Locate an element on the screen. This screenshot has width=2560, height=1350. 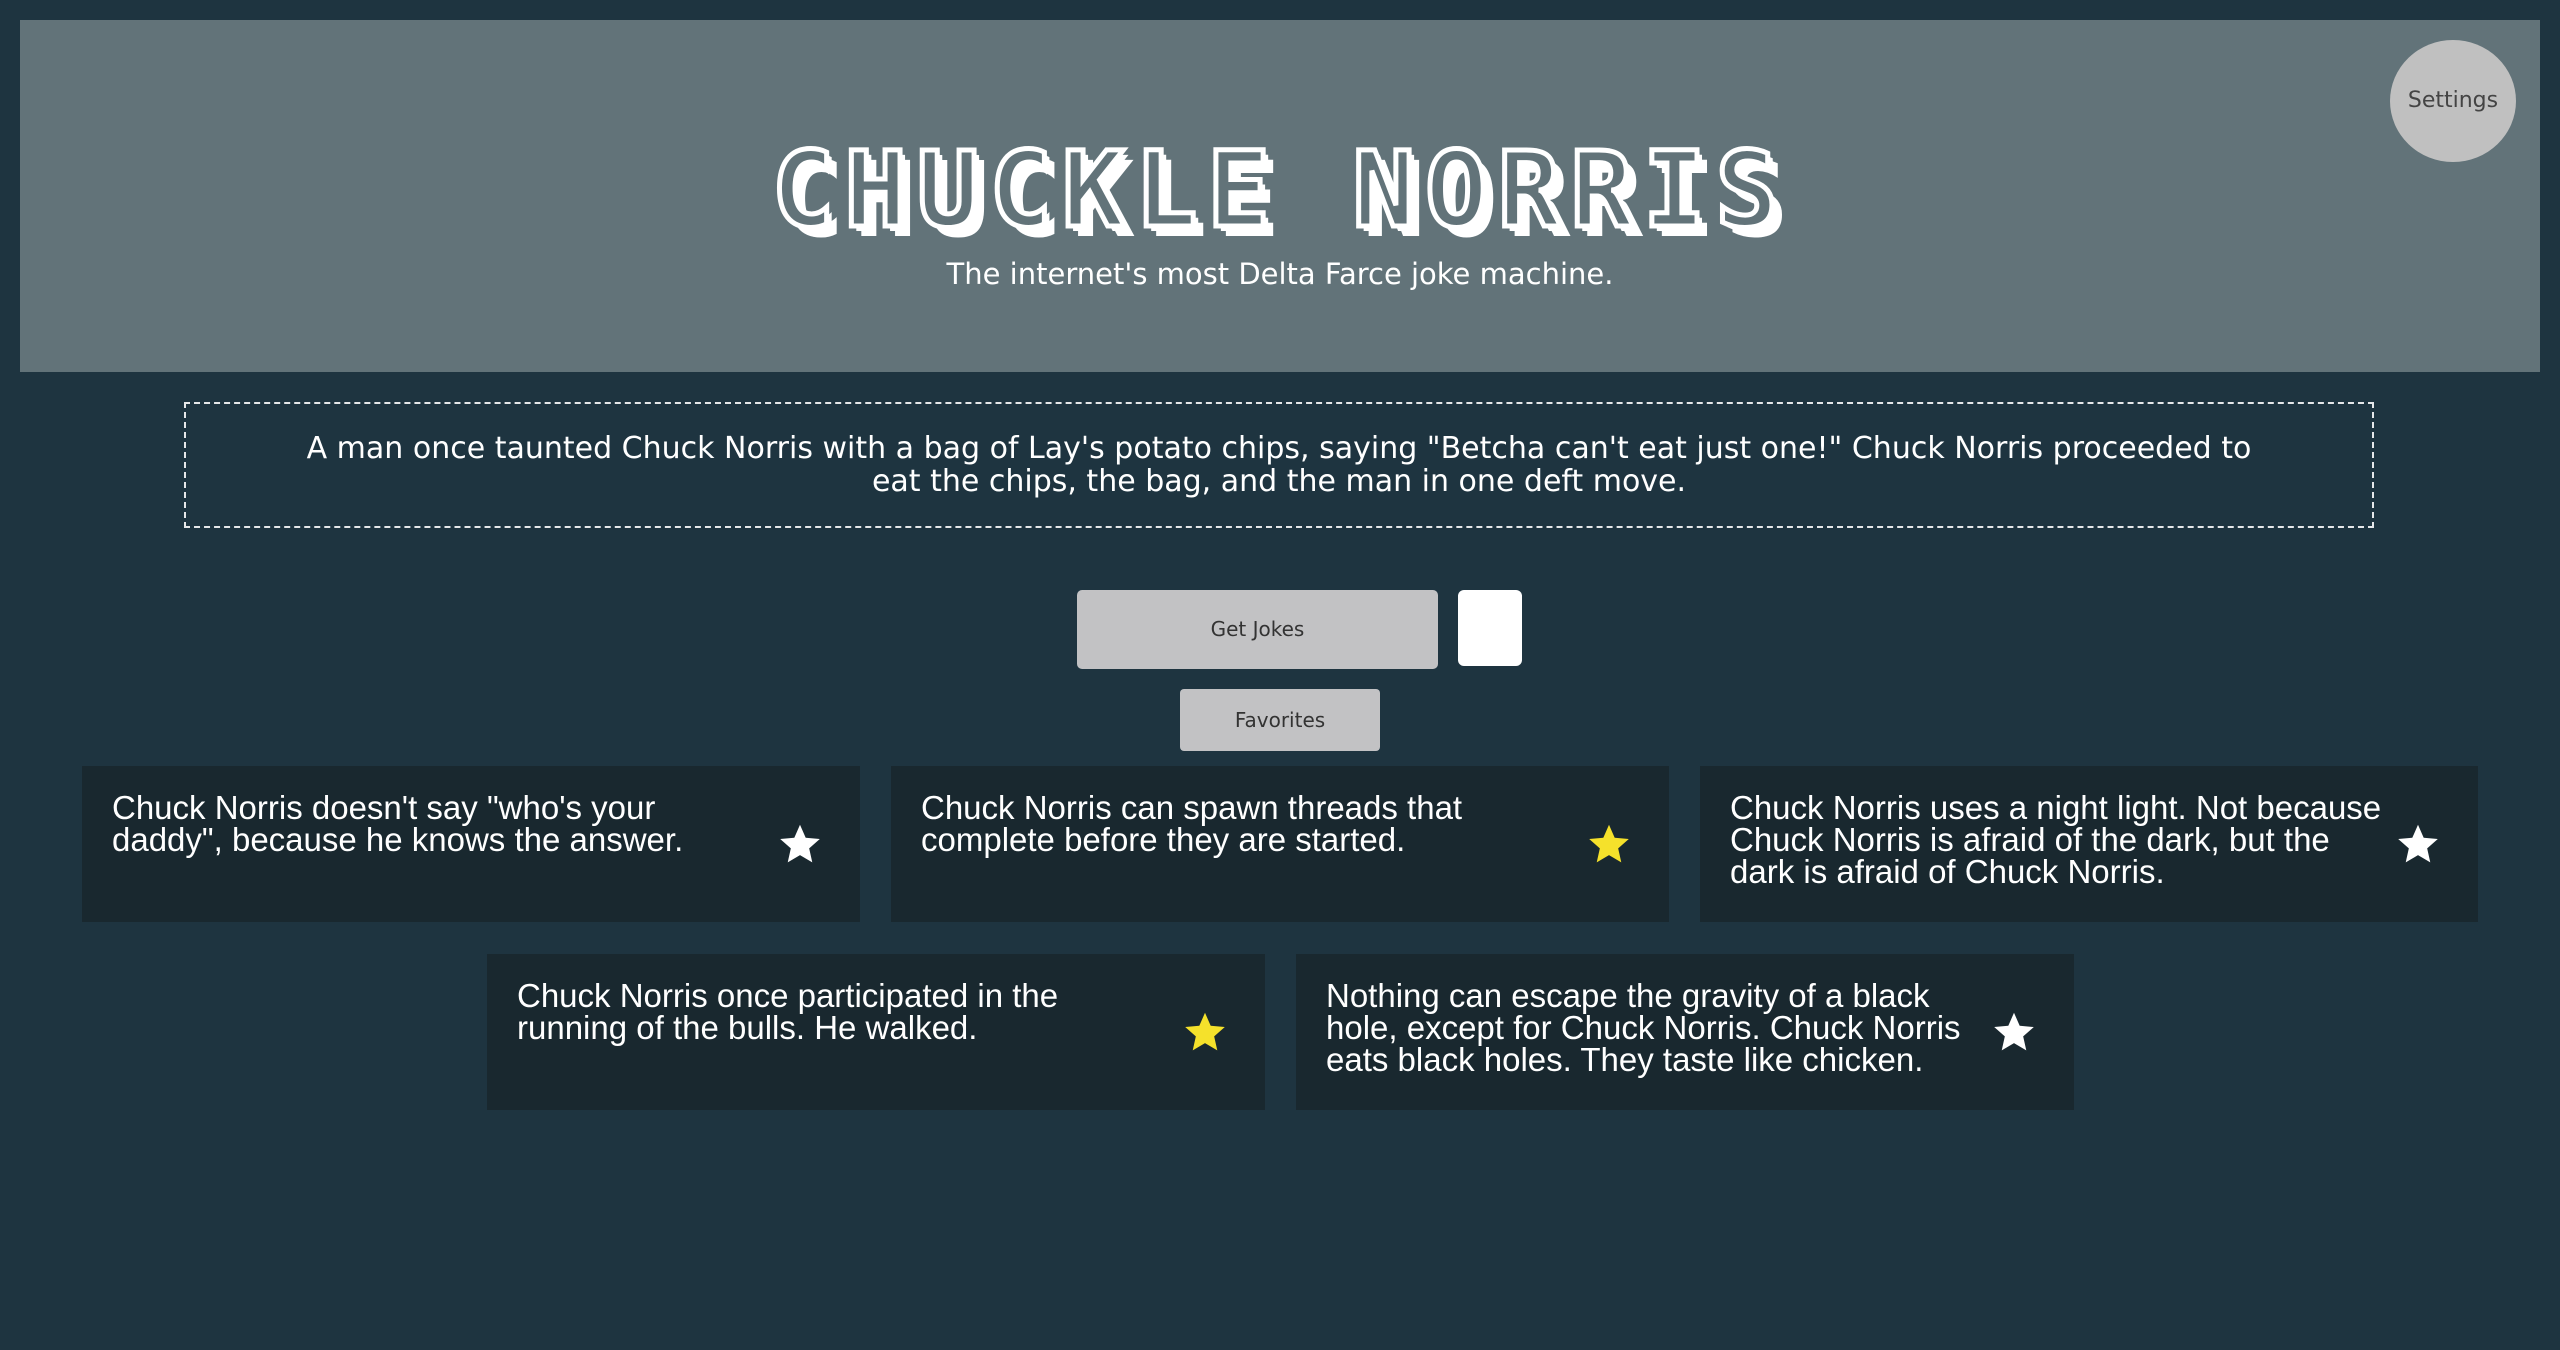
joke-count-input is located at coordinates (1490, 628).